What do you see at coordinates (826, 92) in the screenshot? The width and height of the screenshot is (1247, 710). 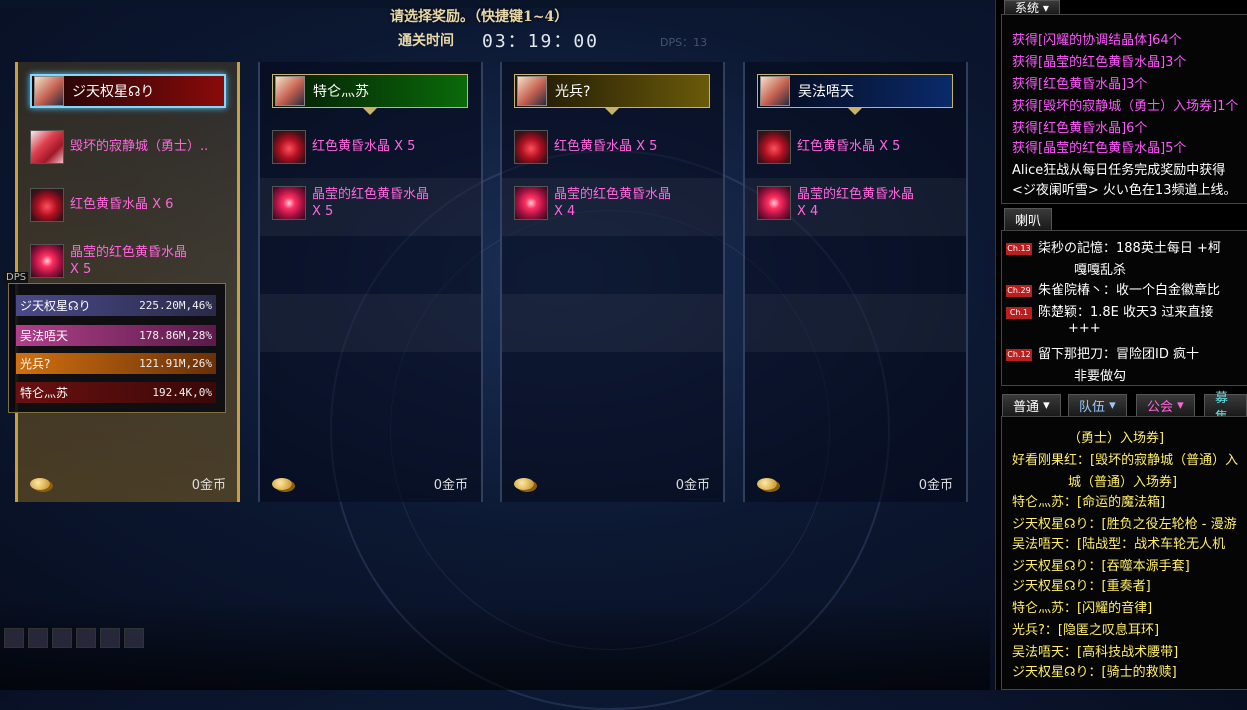 I see `player-name: 吴法唔天` at bounding box center [826, 92].